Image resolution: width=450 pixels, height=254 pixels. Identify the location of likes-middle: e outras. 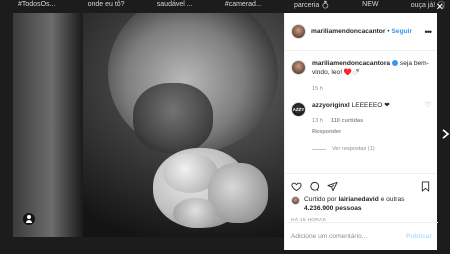
(391, 199).